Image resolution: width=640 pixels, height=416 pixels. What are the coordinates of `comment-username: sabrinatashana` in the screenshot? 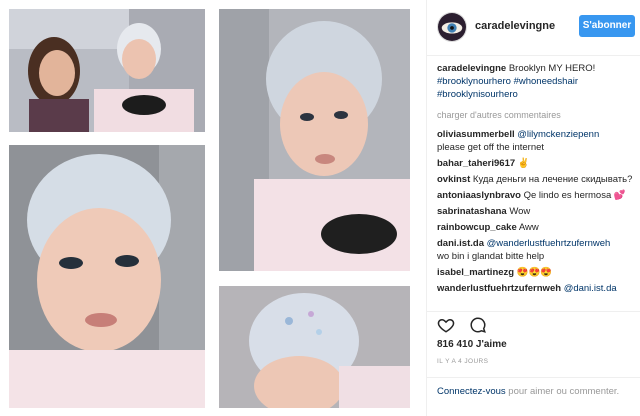 It's located at (472, 211).